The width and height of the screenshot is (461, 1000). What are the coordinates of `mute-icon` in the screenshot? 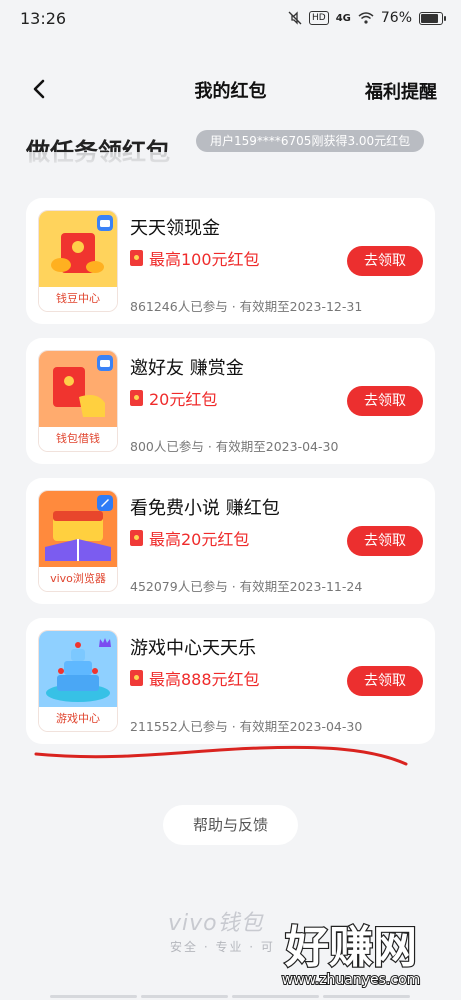 It's located at (295, 18).